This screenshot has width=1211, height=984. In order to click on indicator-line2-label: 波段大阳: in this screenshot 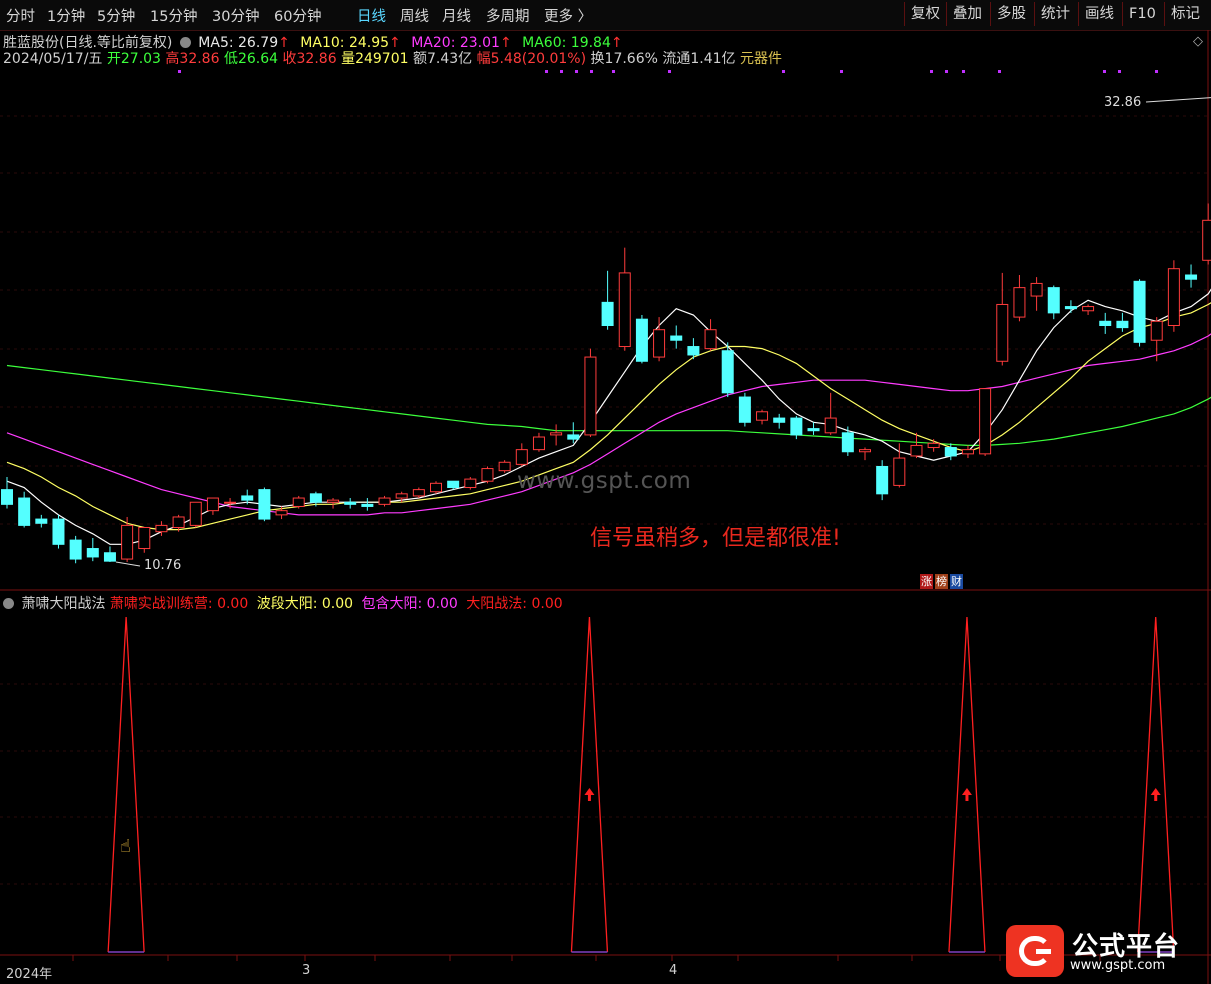, I will do `click(287, 604)`.